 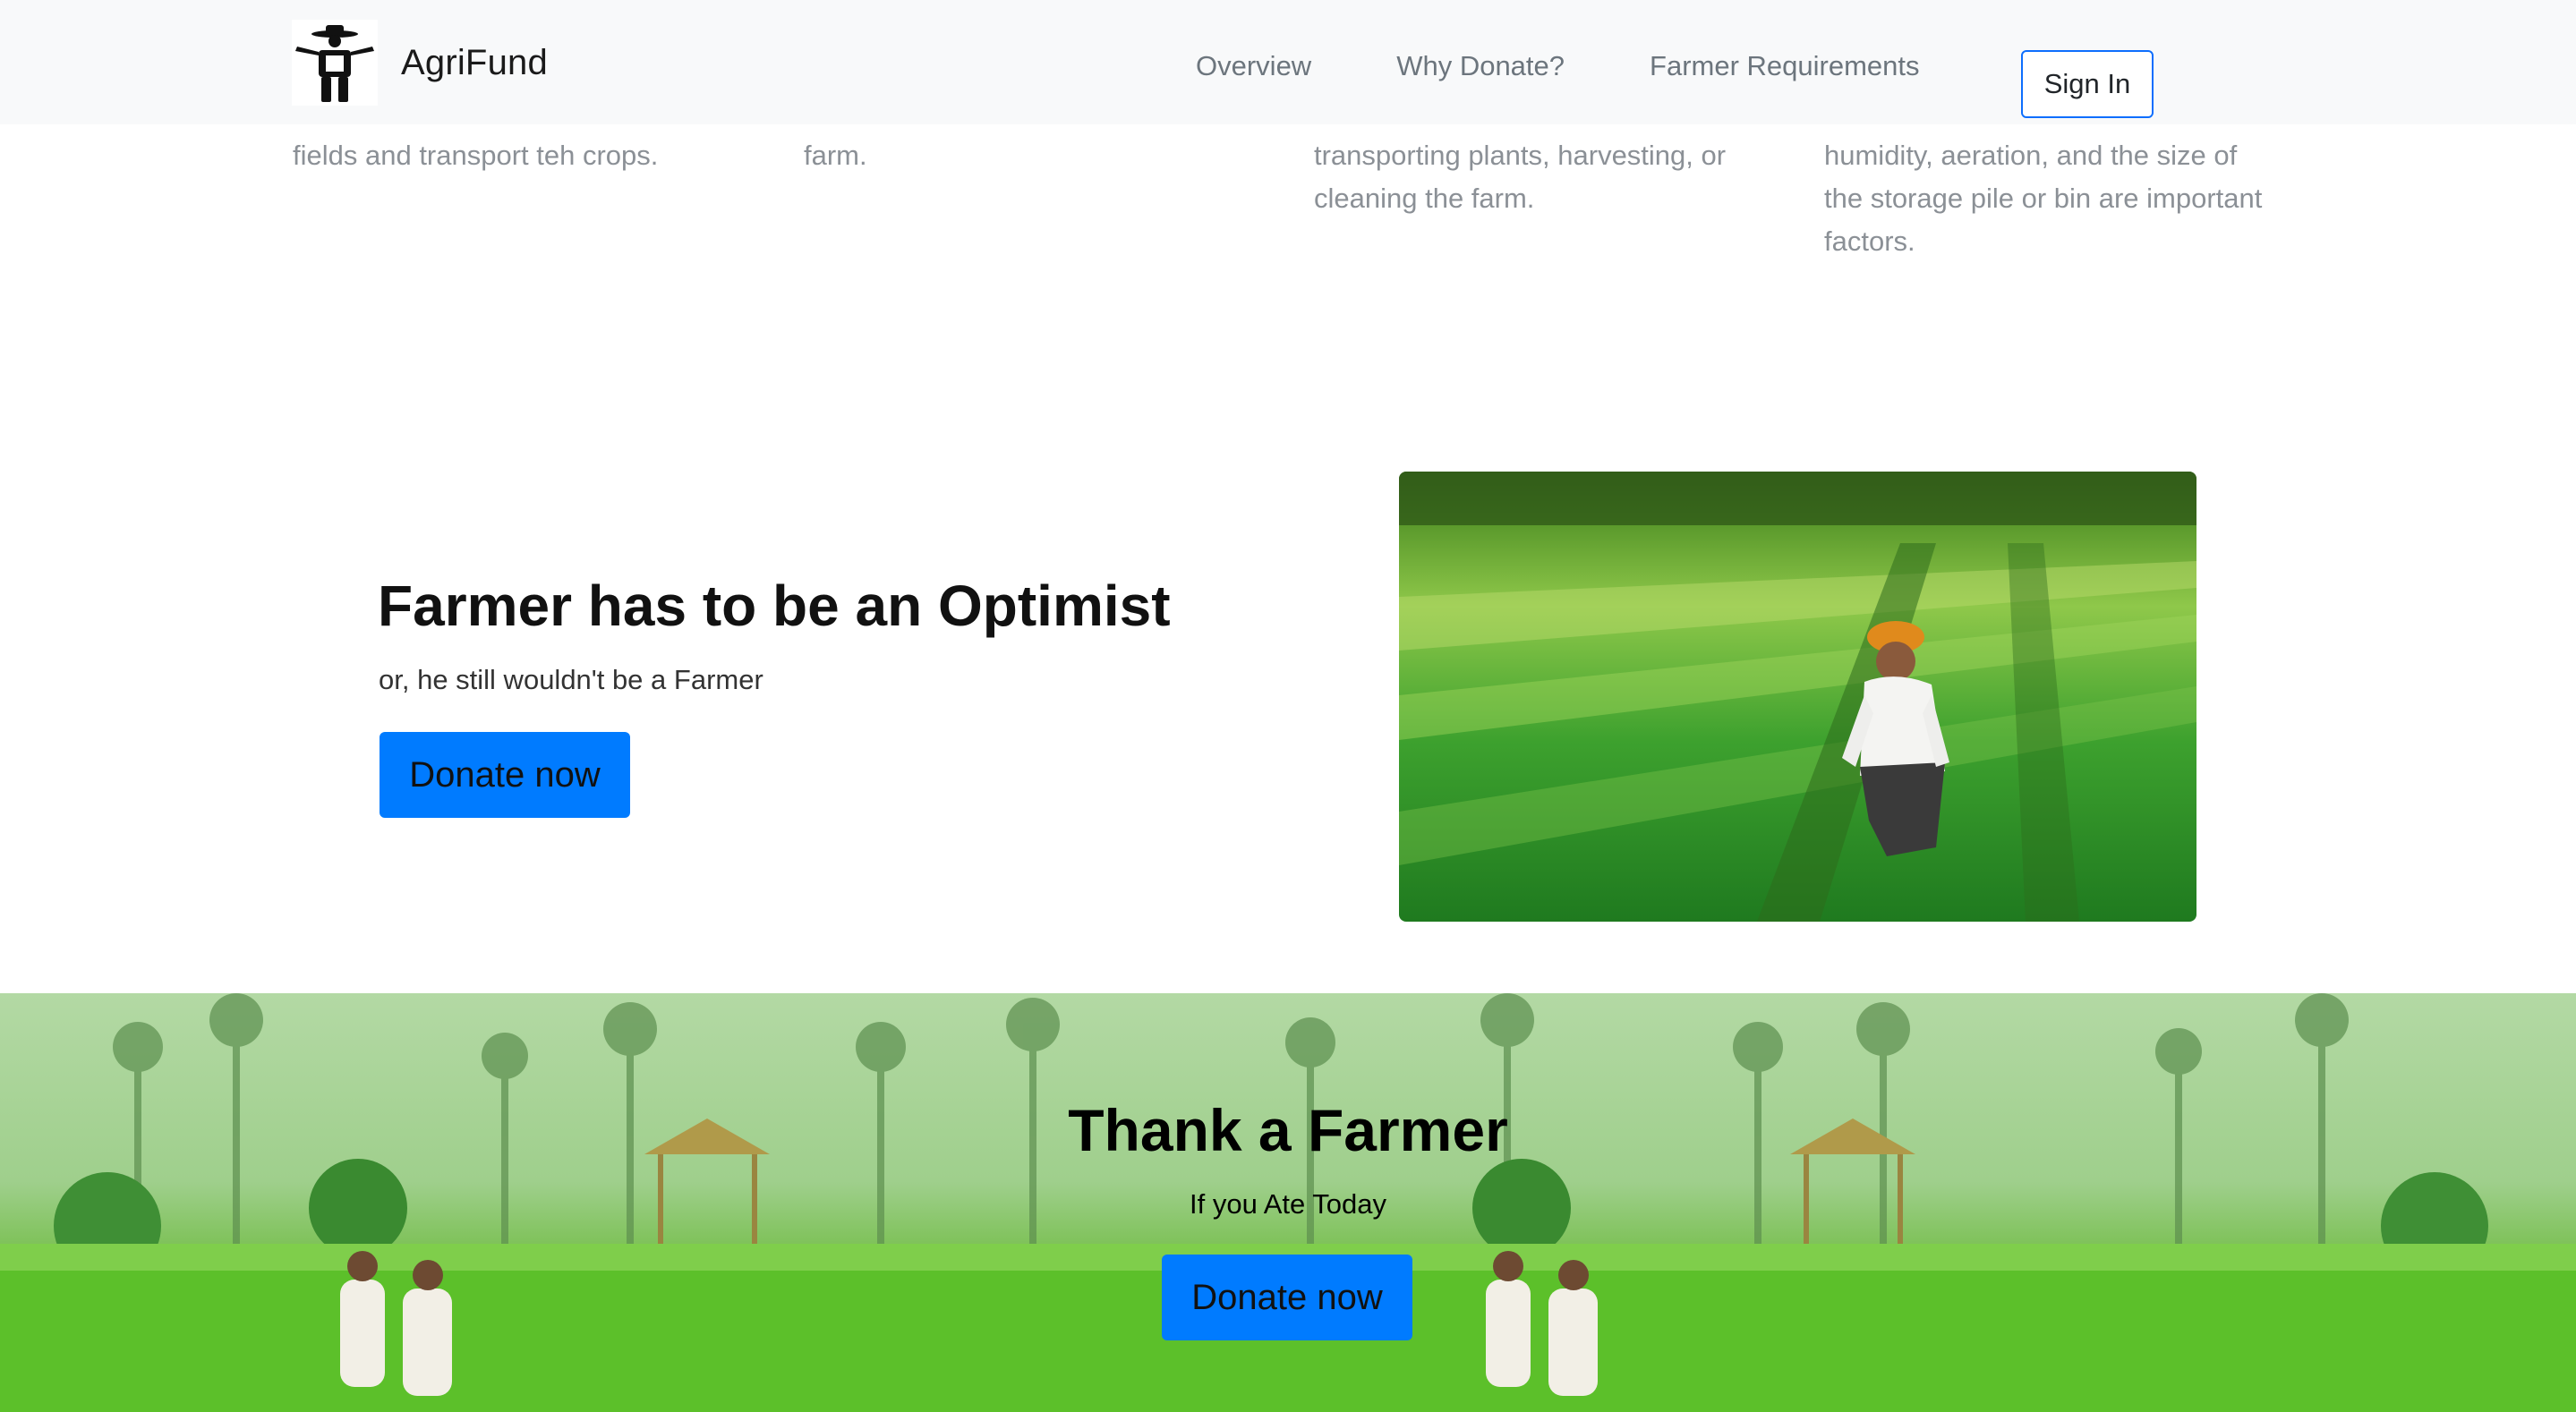 I want to click on brand-name: AgriFund, so click(x=474, y=62).